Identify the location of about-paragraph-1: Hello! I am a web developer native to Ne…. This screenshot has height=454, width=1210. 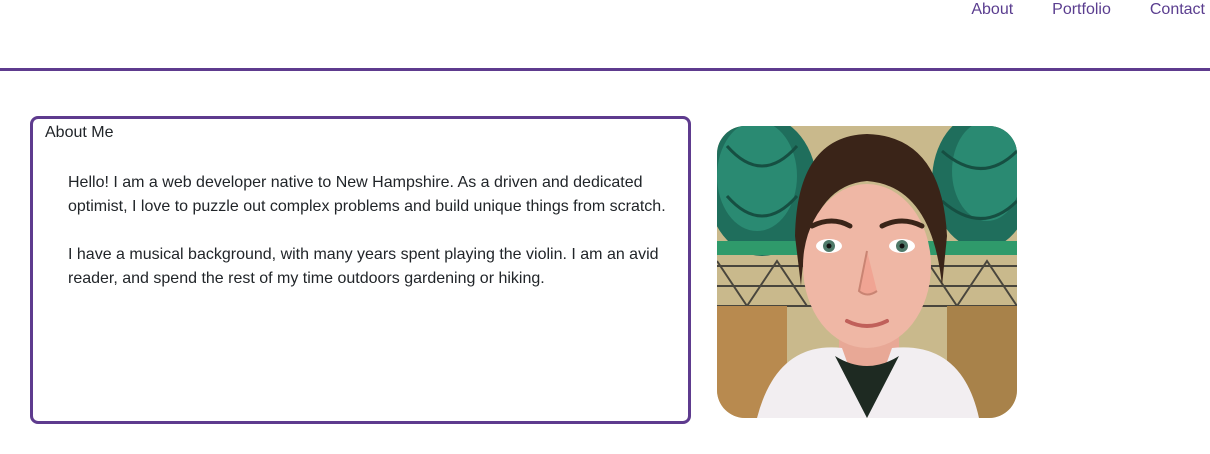
(367, 194).